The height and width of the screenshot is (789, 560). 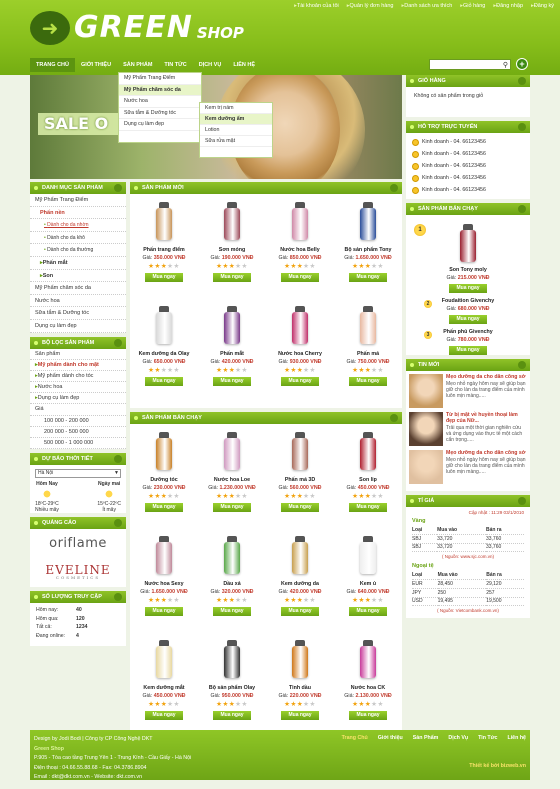 I want to click on dropdown-item: Nước hoa, so click(x=160, y=102).